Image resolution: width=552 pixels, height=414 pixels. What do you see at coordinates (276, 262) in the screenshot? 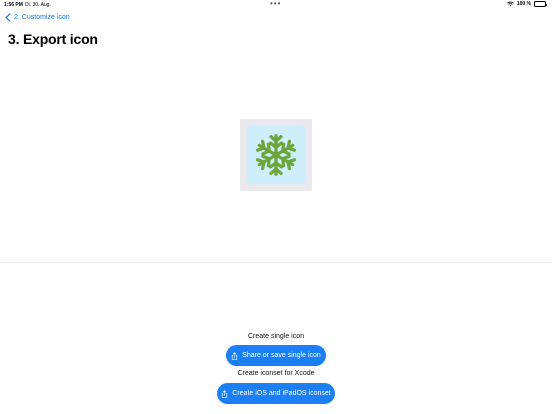
I see `section-divider` at bounding box center [276, 262].